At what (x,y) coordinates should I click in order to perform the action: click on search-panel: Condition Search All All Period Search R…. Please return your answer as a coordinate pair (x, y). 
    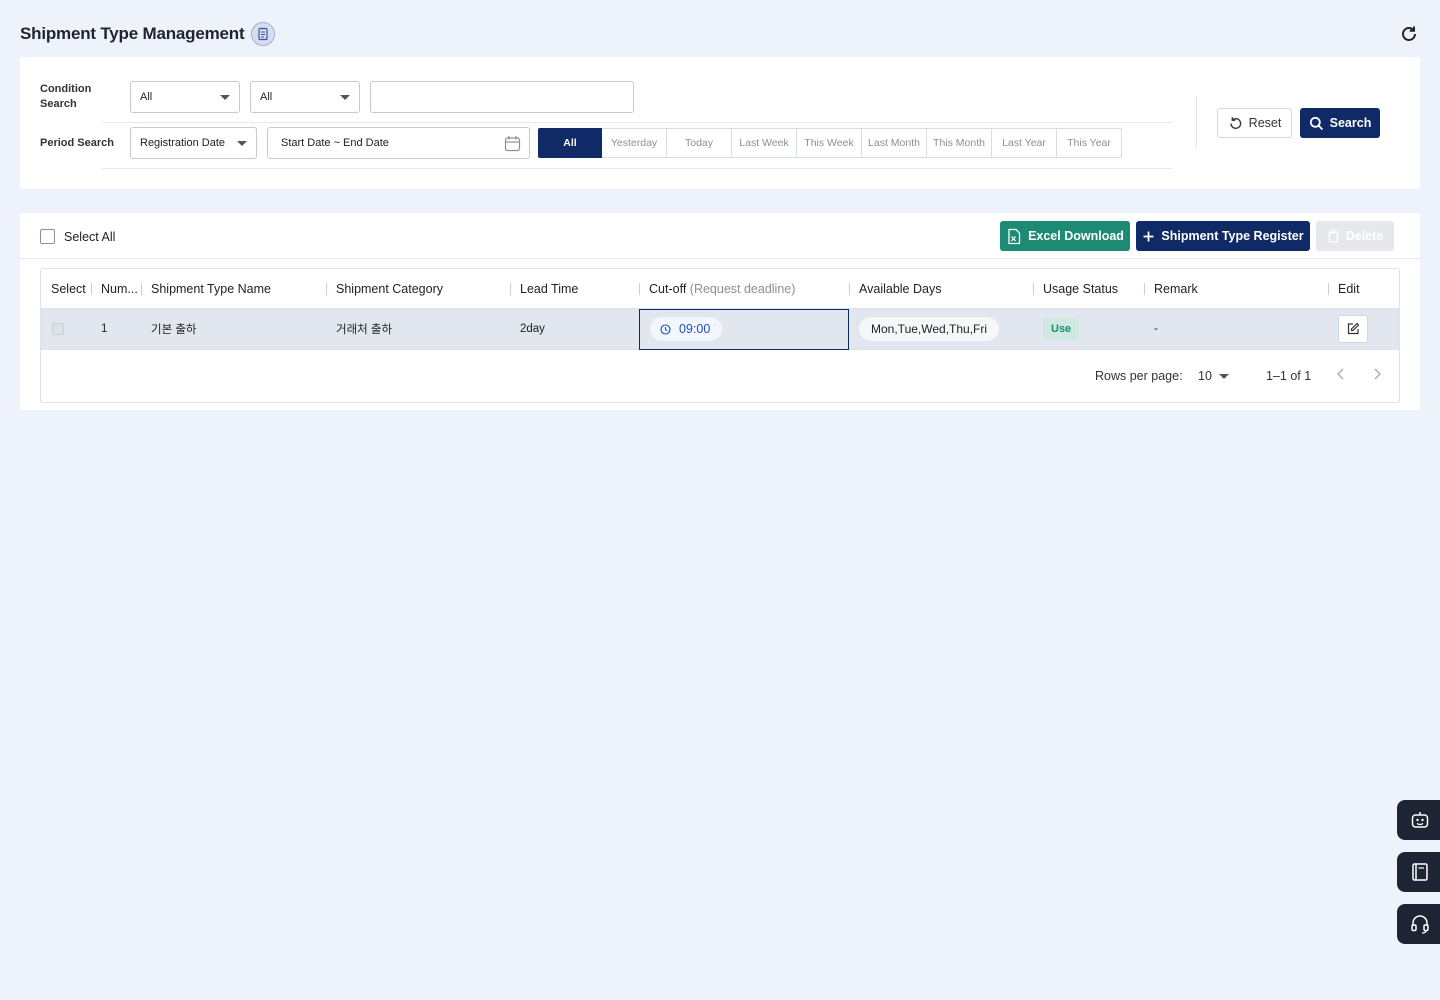
    Looking at the image, I should click on (720, 123).